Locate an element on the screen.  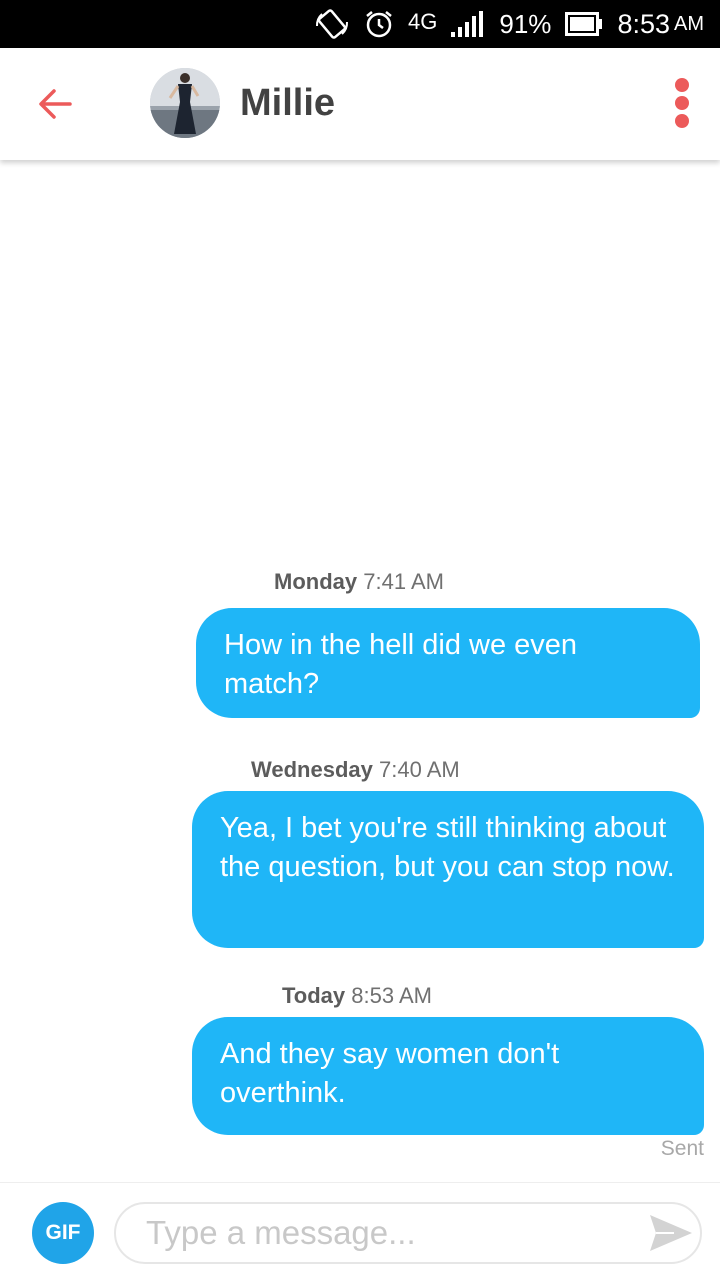
timestamp: Wednesday 7:40 AM is located at coordinates (355, 770).